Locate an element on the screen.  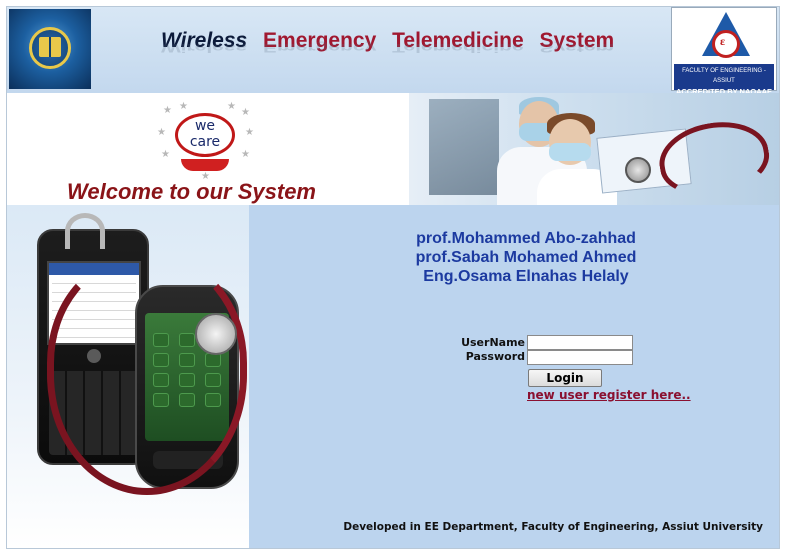
we-care-logo: ★ ★ ★ ★ ★ ★ ★ ★ ★ we care is located at coordinates (205, 141).